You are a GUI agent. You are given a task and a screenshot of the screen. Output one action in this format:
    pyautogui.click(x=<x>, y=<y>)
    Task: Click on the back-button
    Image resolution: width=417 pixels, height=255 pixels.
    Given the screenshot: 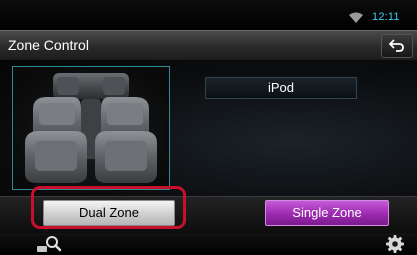 What is the action you would take?
    pyautogui.click(x=397, y=46)
    